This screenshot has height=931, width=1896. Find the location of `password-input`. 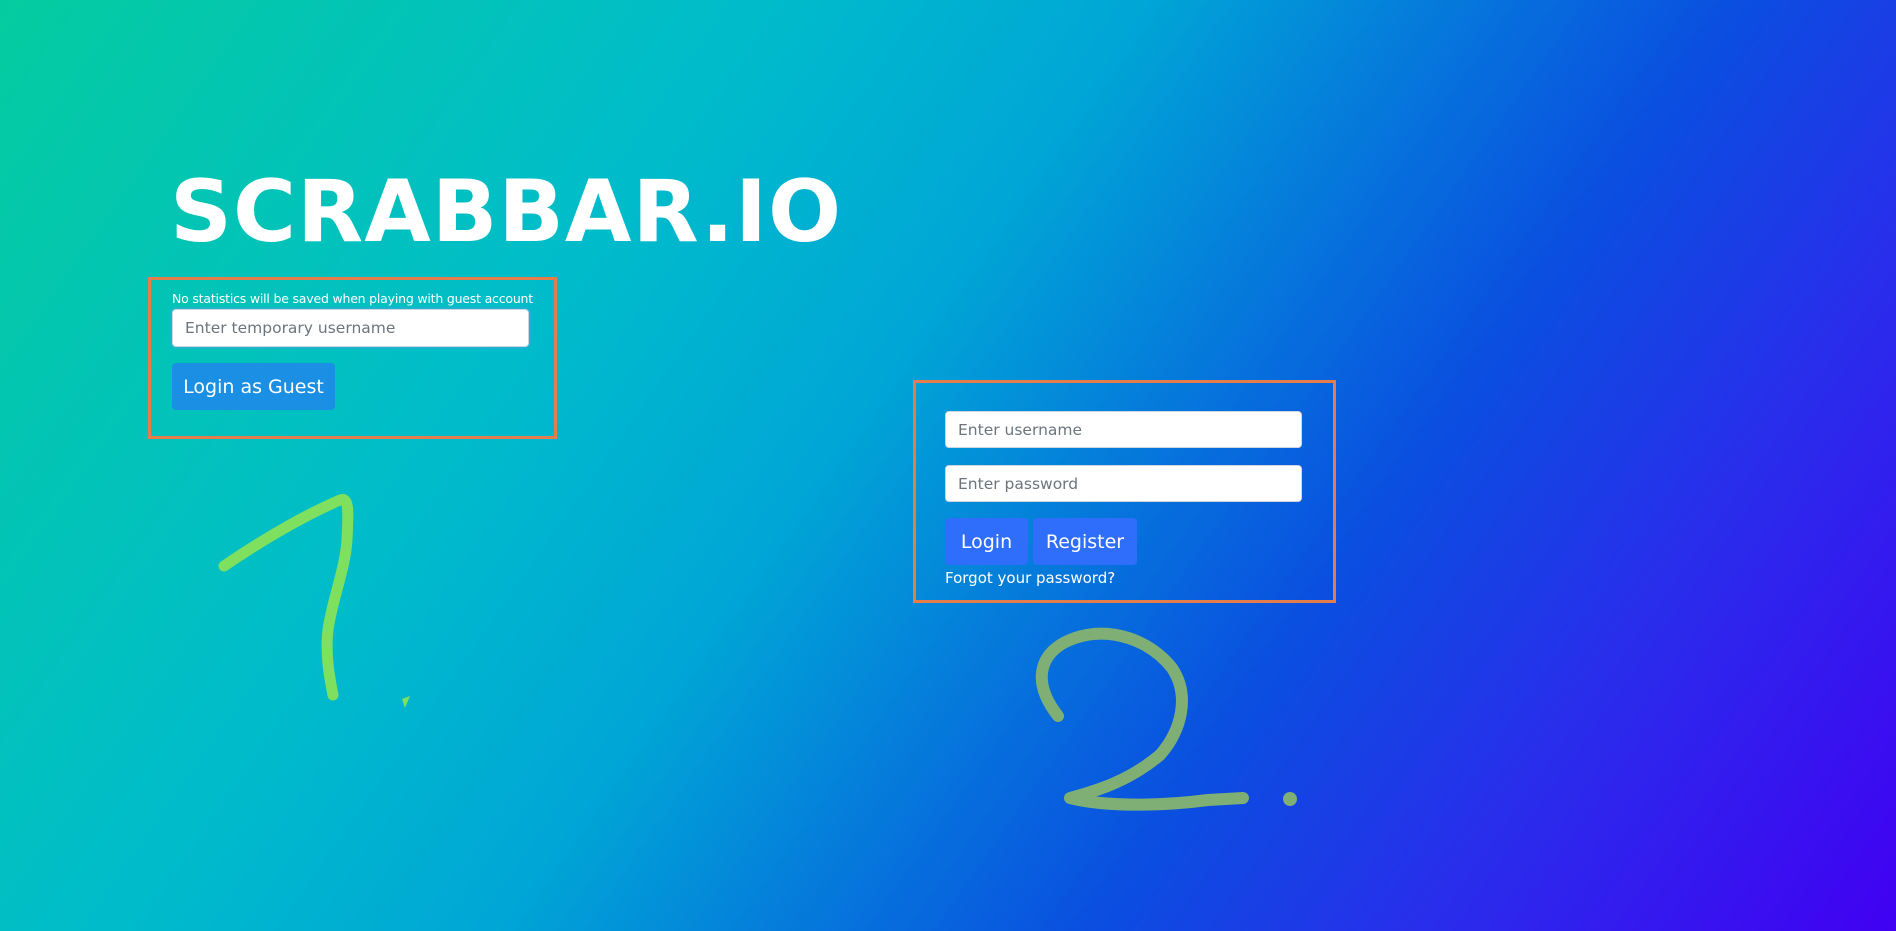

password-input is located at coordinates (1123, 483).